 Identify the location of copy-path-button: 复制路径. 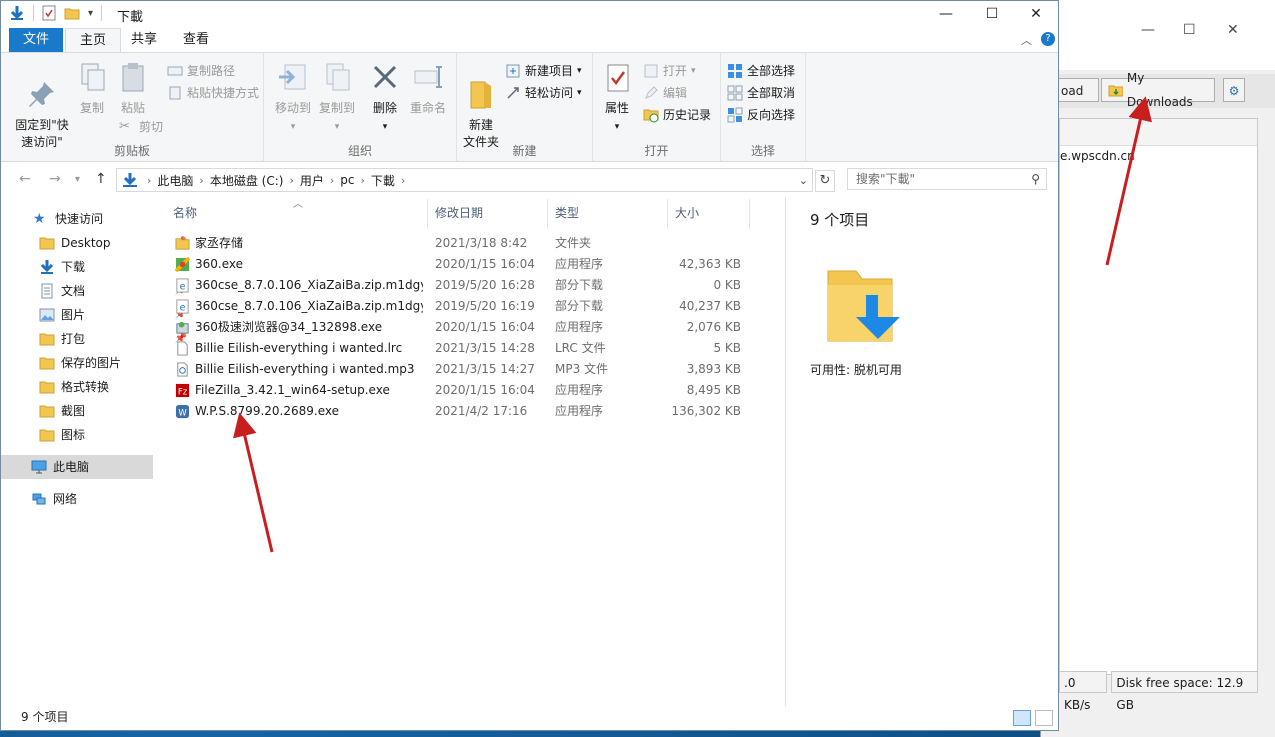
(201, 71).